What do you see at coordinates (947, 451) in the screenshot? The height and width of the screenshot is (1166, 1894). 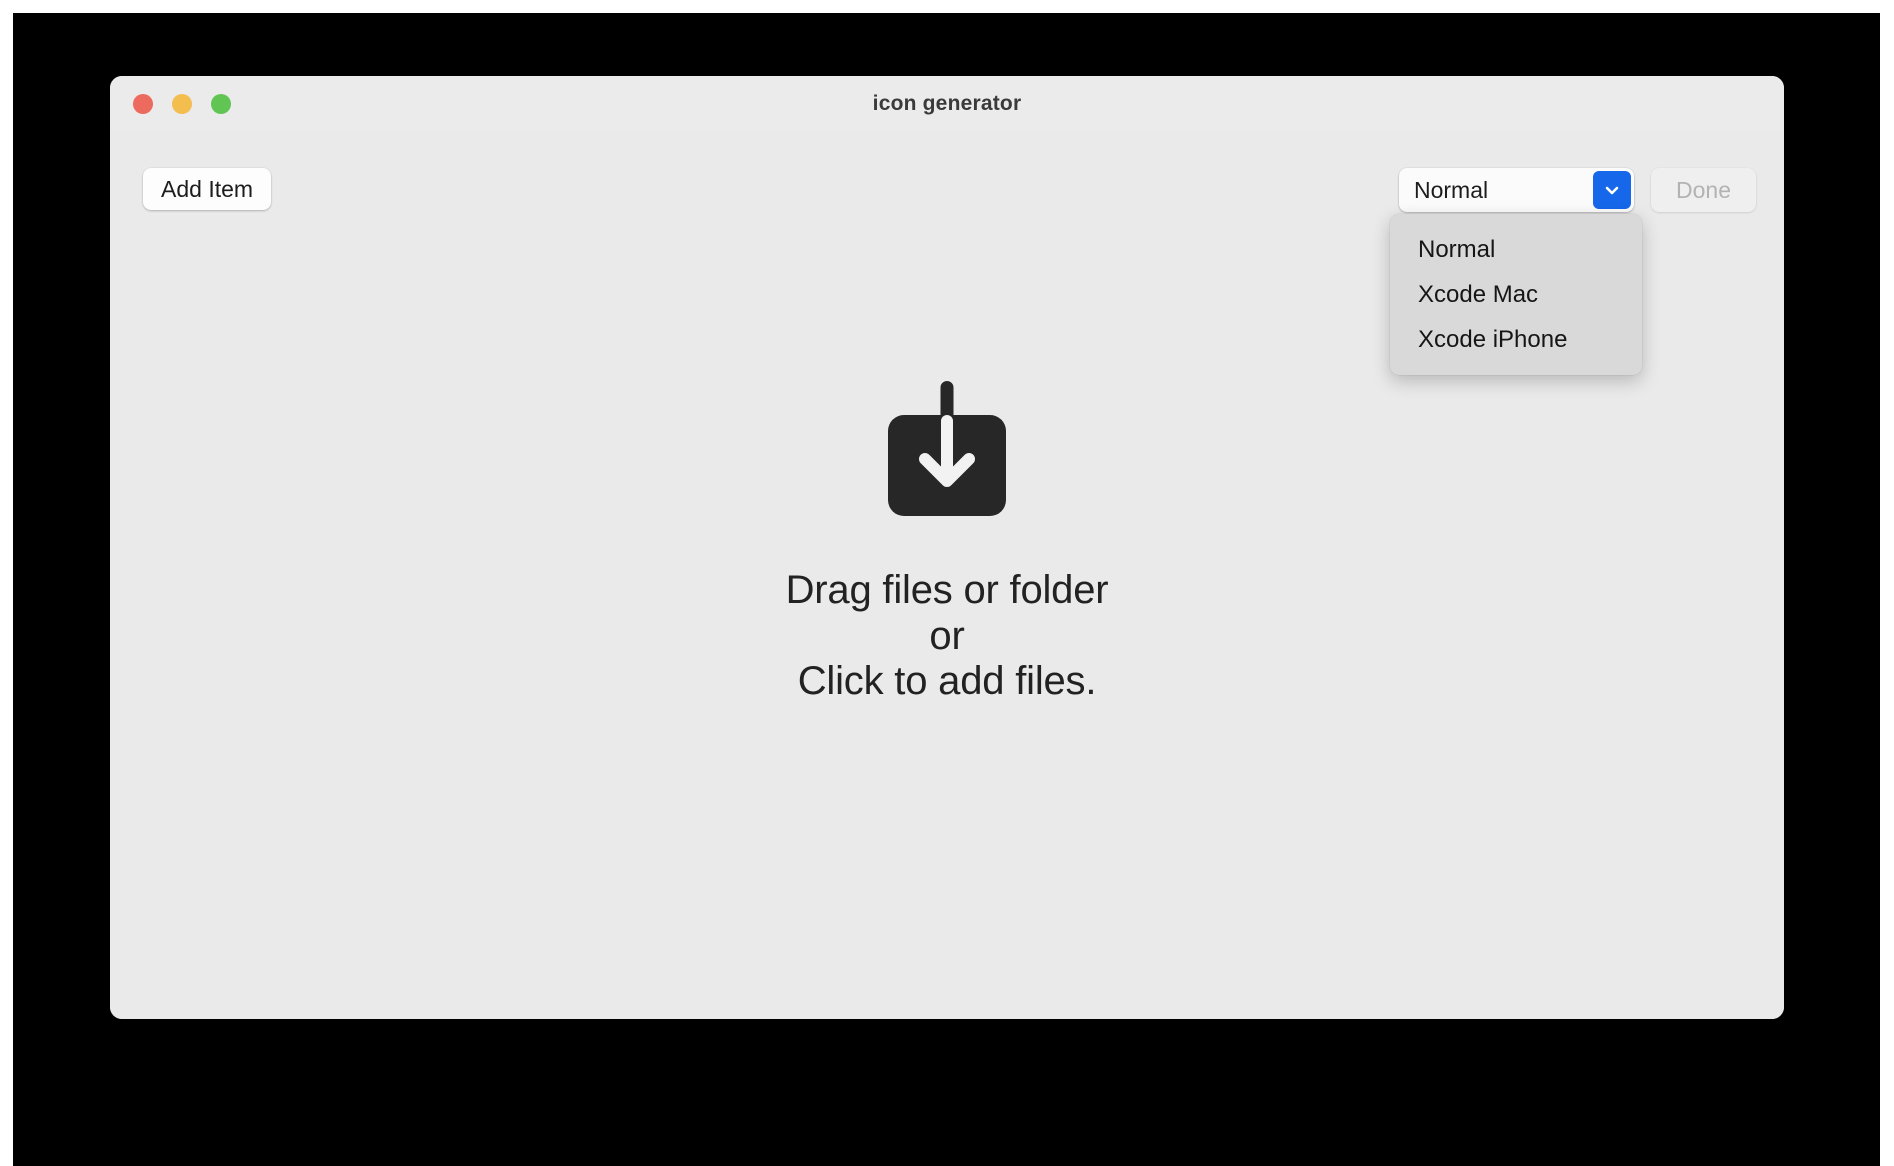 I see `download-arrow-glyph` at bounding box center [947, 451].